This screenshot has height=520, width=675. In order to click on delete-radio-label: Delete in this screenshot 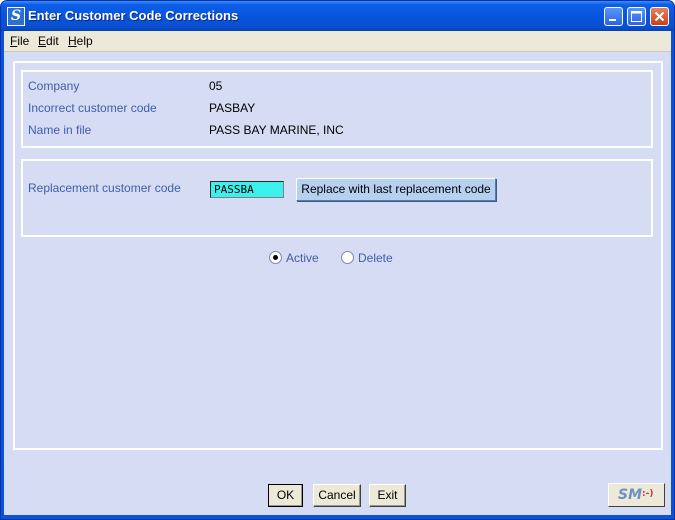, I will do `click(375, 258)`.